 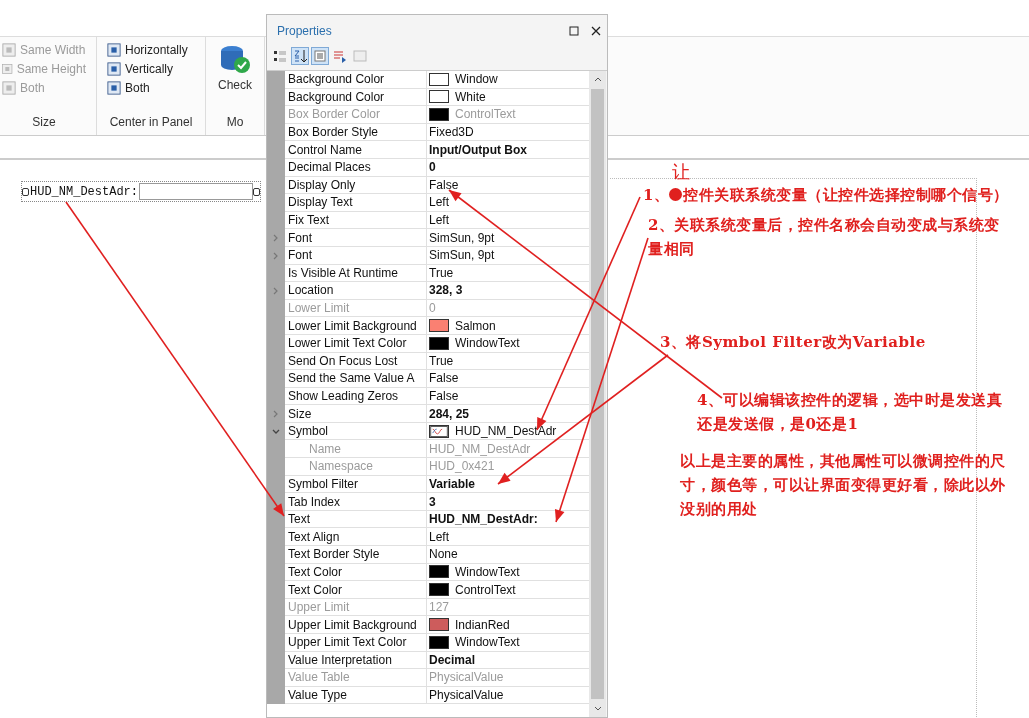 I want to click on value-text: HUD_NM_DestAdr:, so click(x=483, y=519).